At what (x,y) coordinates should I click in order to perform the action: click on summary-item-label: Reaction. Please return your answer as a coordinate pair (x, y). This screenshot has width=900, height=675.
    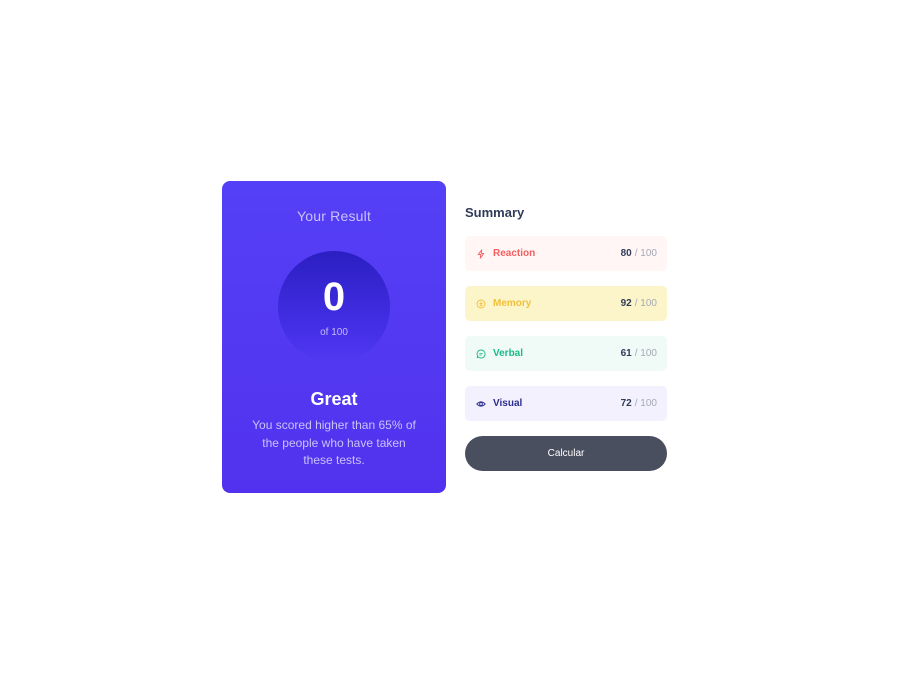
    Looking at the image, I should click on (514, 253).